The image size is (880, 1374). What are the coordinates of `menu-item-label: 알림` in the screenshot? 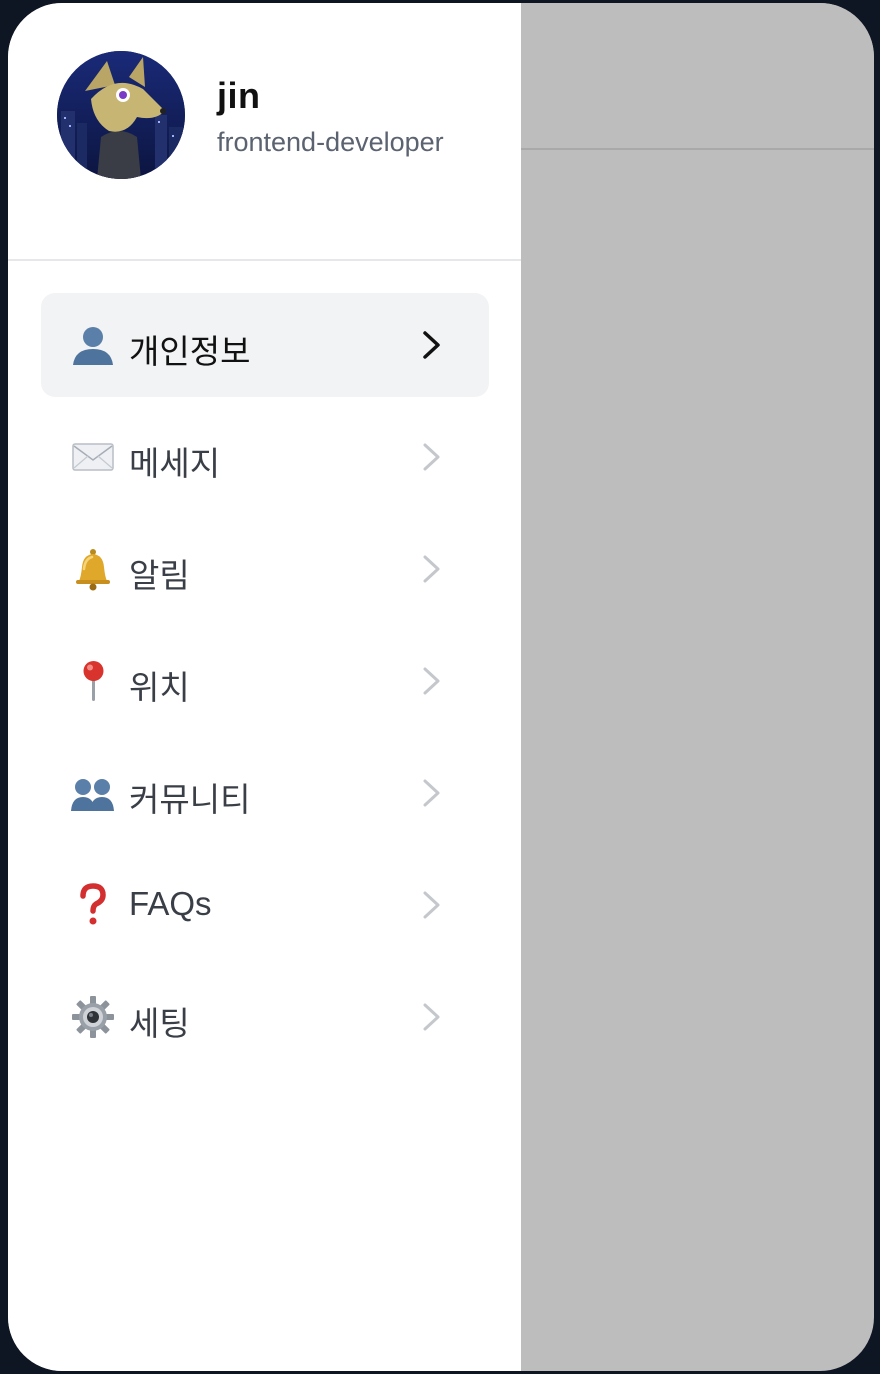 It's located at (159, 575).